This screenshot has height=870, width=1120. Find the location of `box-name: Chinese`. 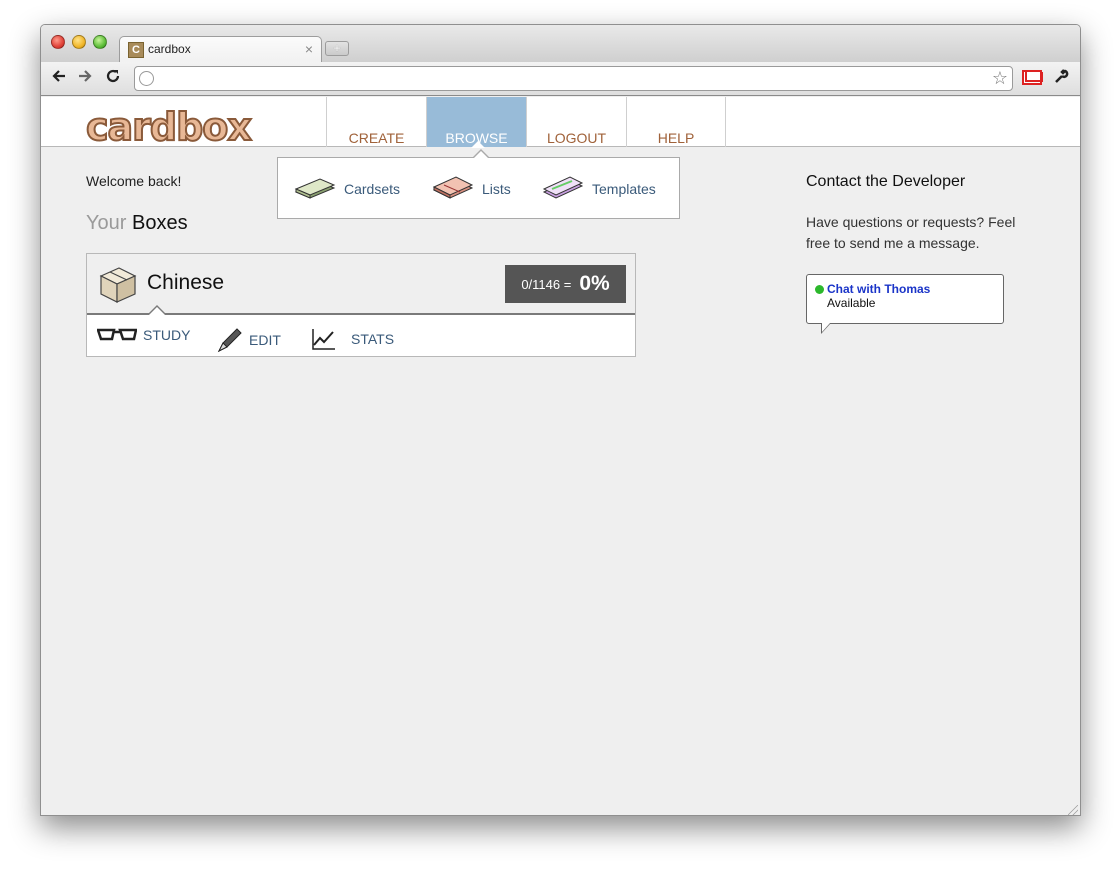

box-name: Chinese is located at coordinates (185, 283).